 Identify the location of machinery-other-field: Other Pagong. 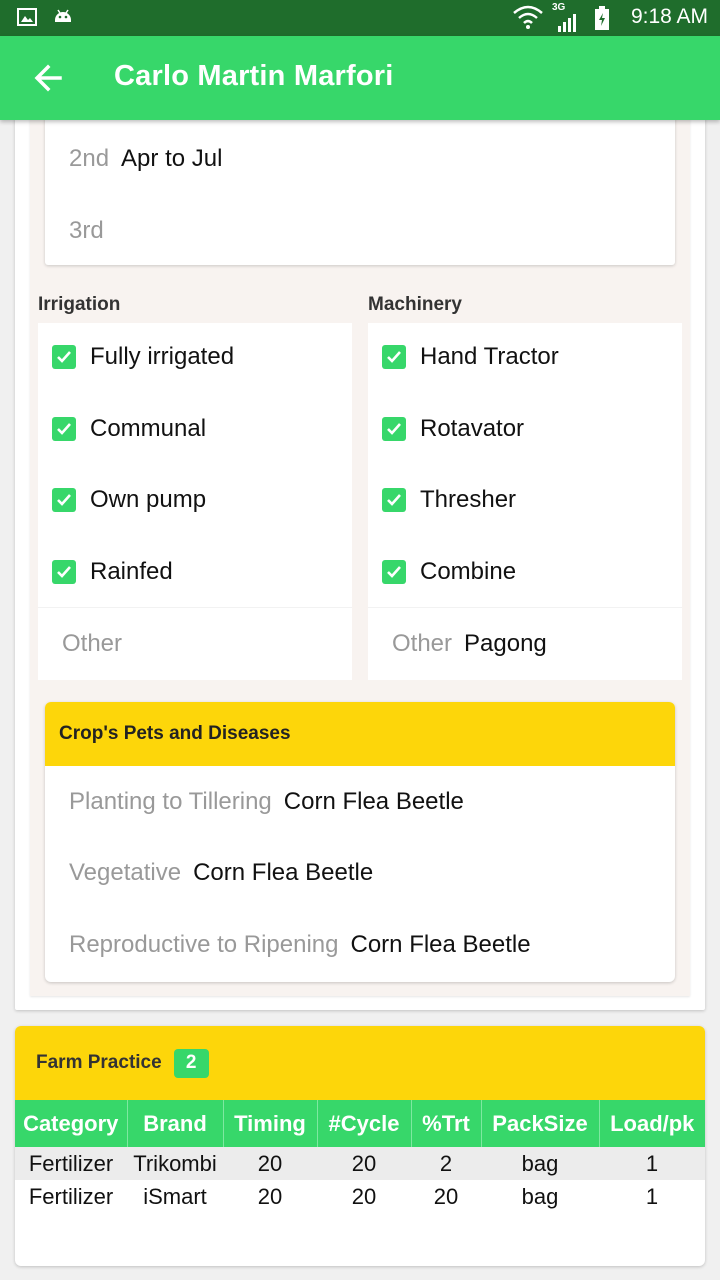
(525, 643).